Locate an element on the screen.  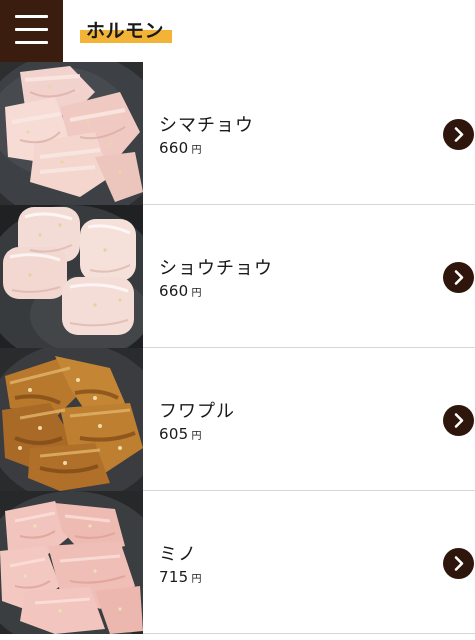
item-name: フワプル is located at coordinates (197, 411).